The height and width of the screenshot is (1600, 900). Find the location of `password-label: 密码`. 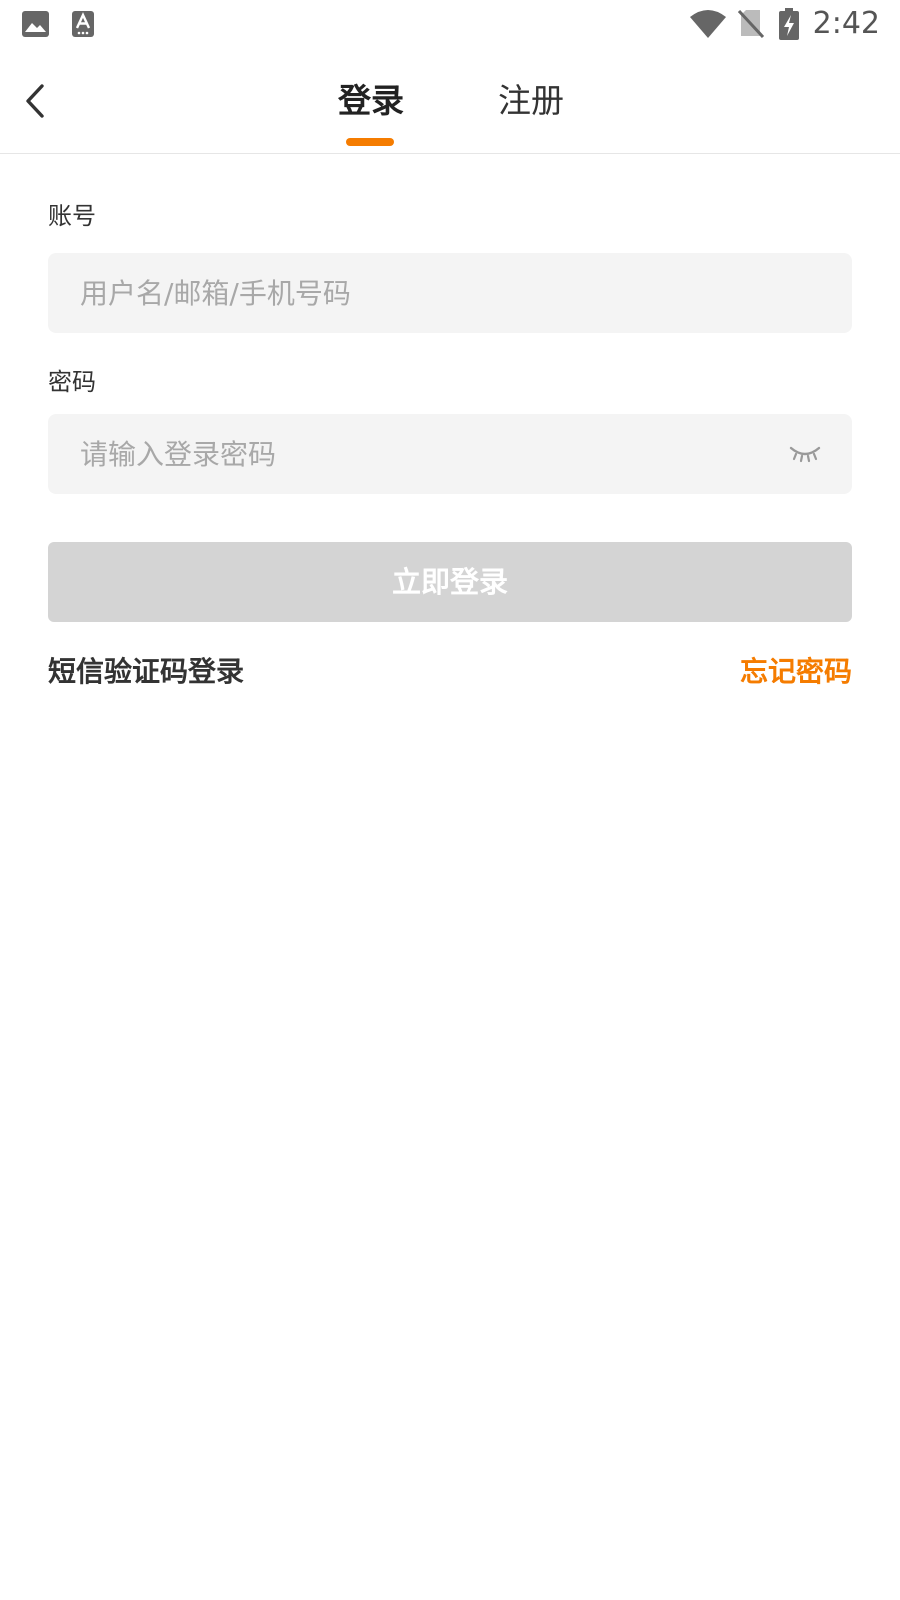

password-label: 密码 is located at coordinates (72, 382).